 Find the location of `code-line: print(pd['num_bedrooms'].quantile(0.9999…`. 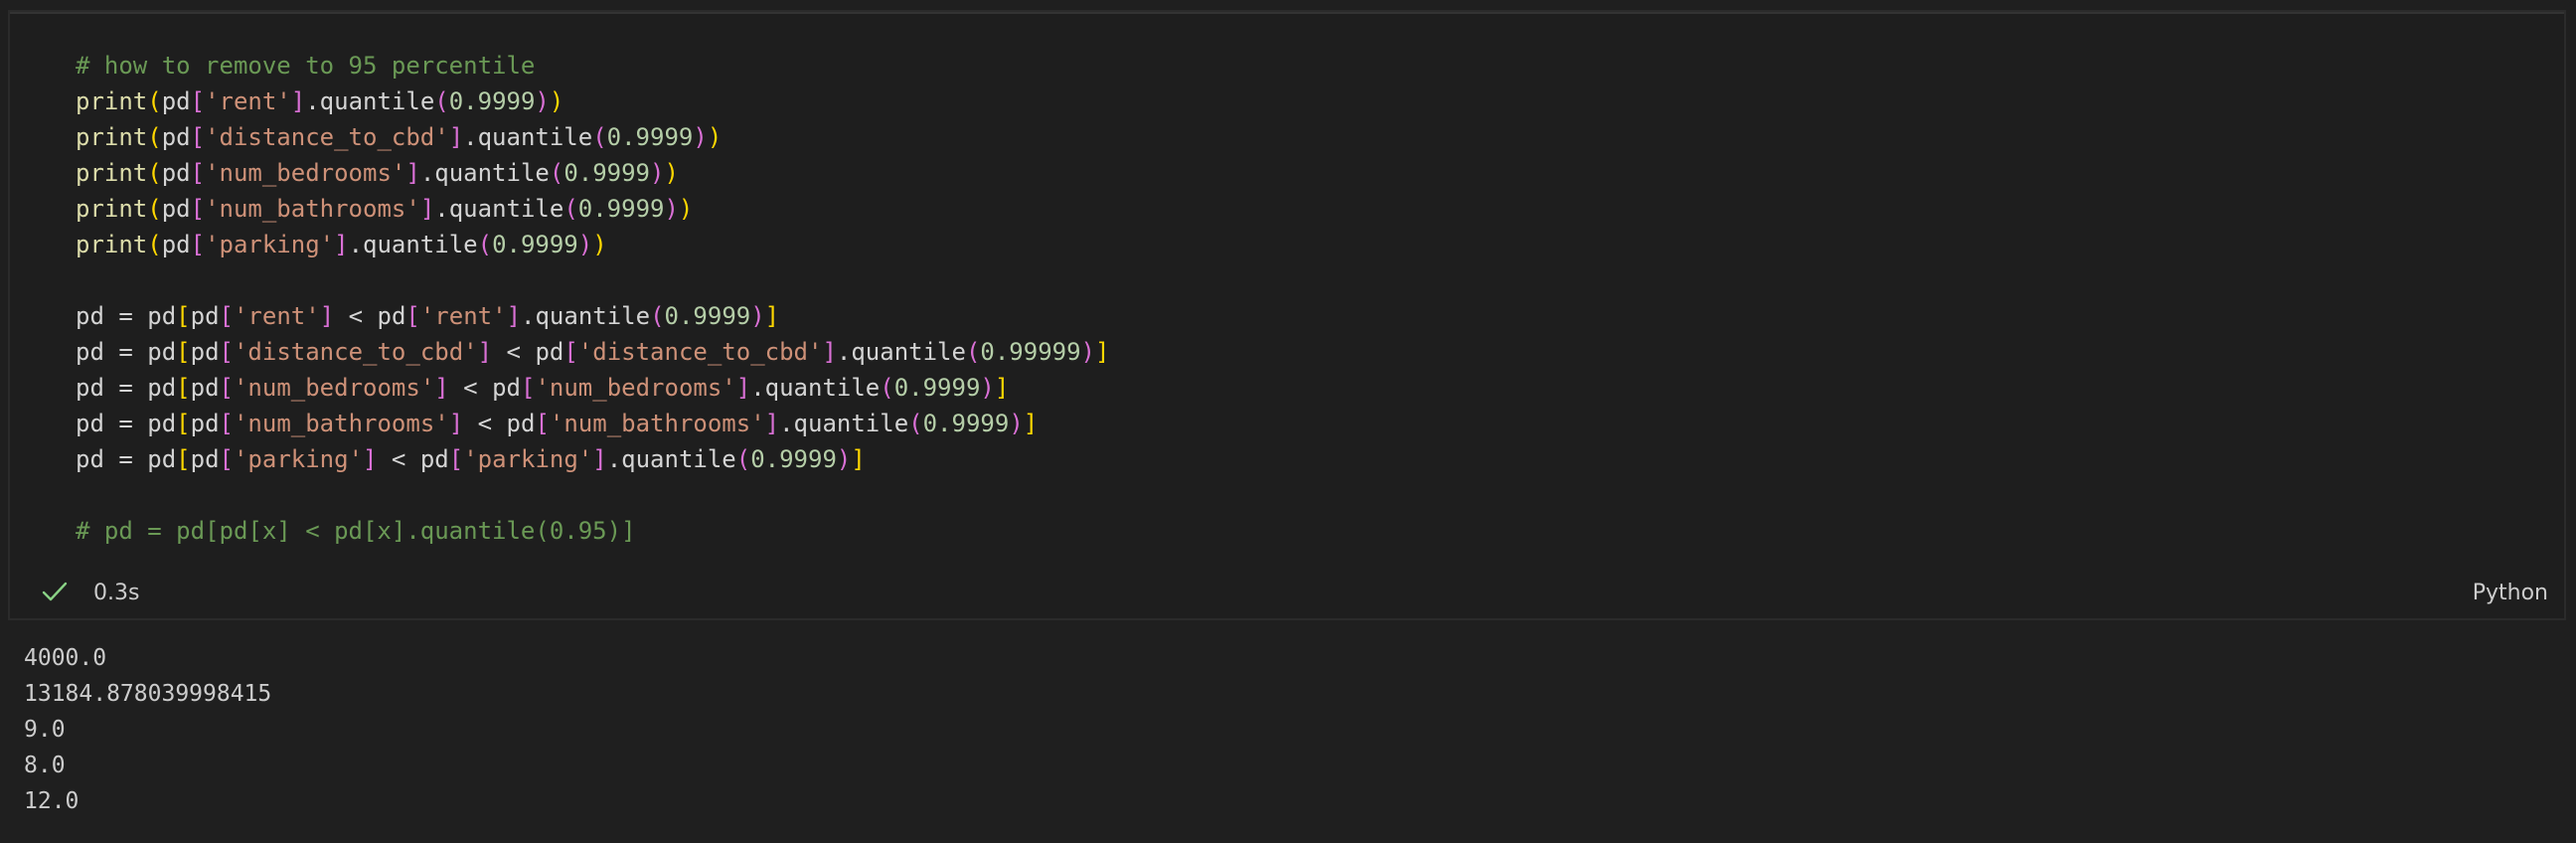

code-line: print(pd['num_bedrooms'].quantile(0.9999… is located at coordinates (592, 173).